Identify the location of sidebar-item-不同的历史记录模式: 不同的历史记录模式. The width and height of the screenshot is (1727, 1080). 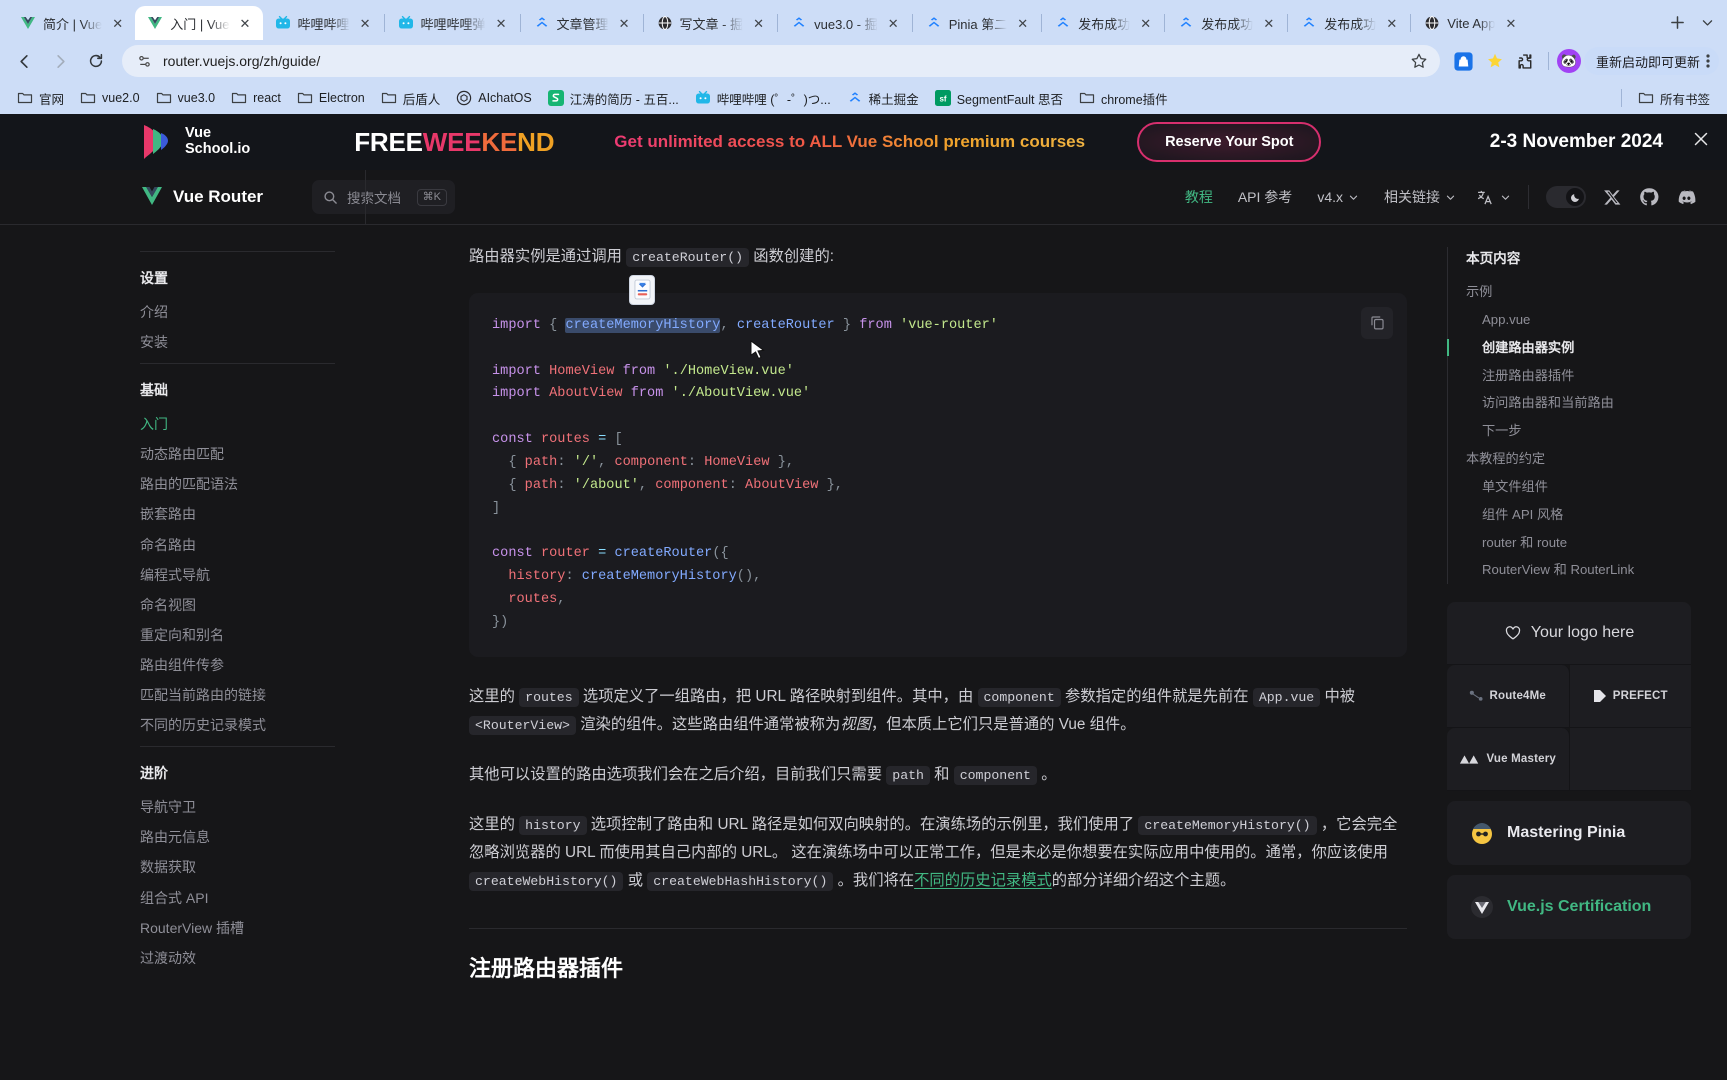
(237, 725).